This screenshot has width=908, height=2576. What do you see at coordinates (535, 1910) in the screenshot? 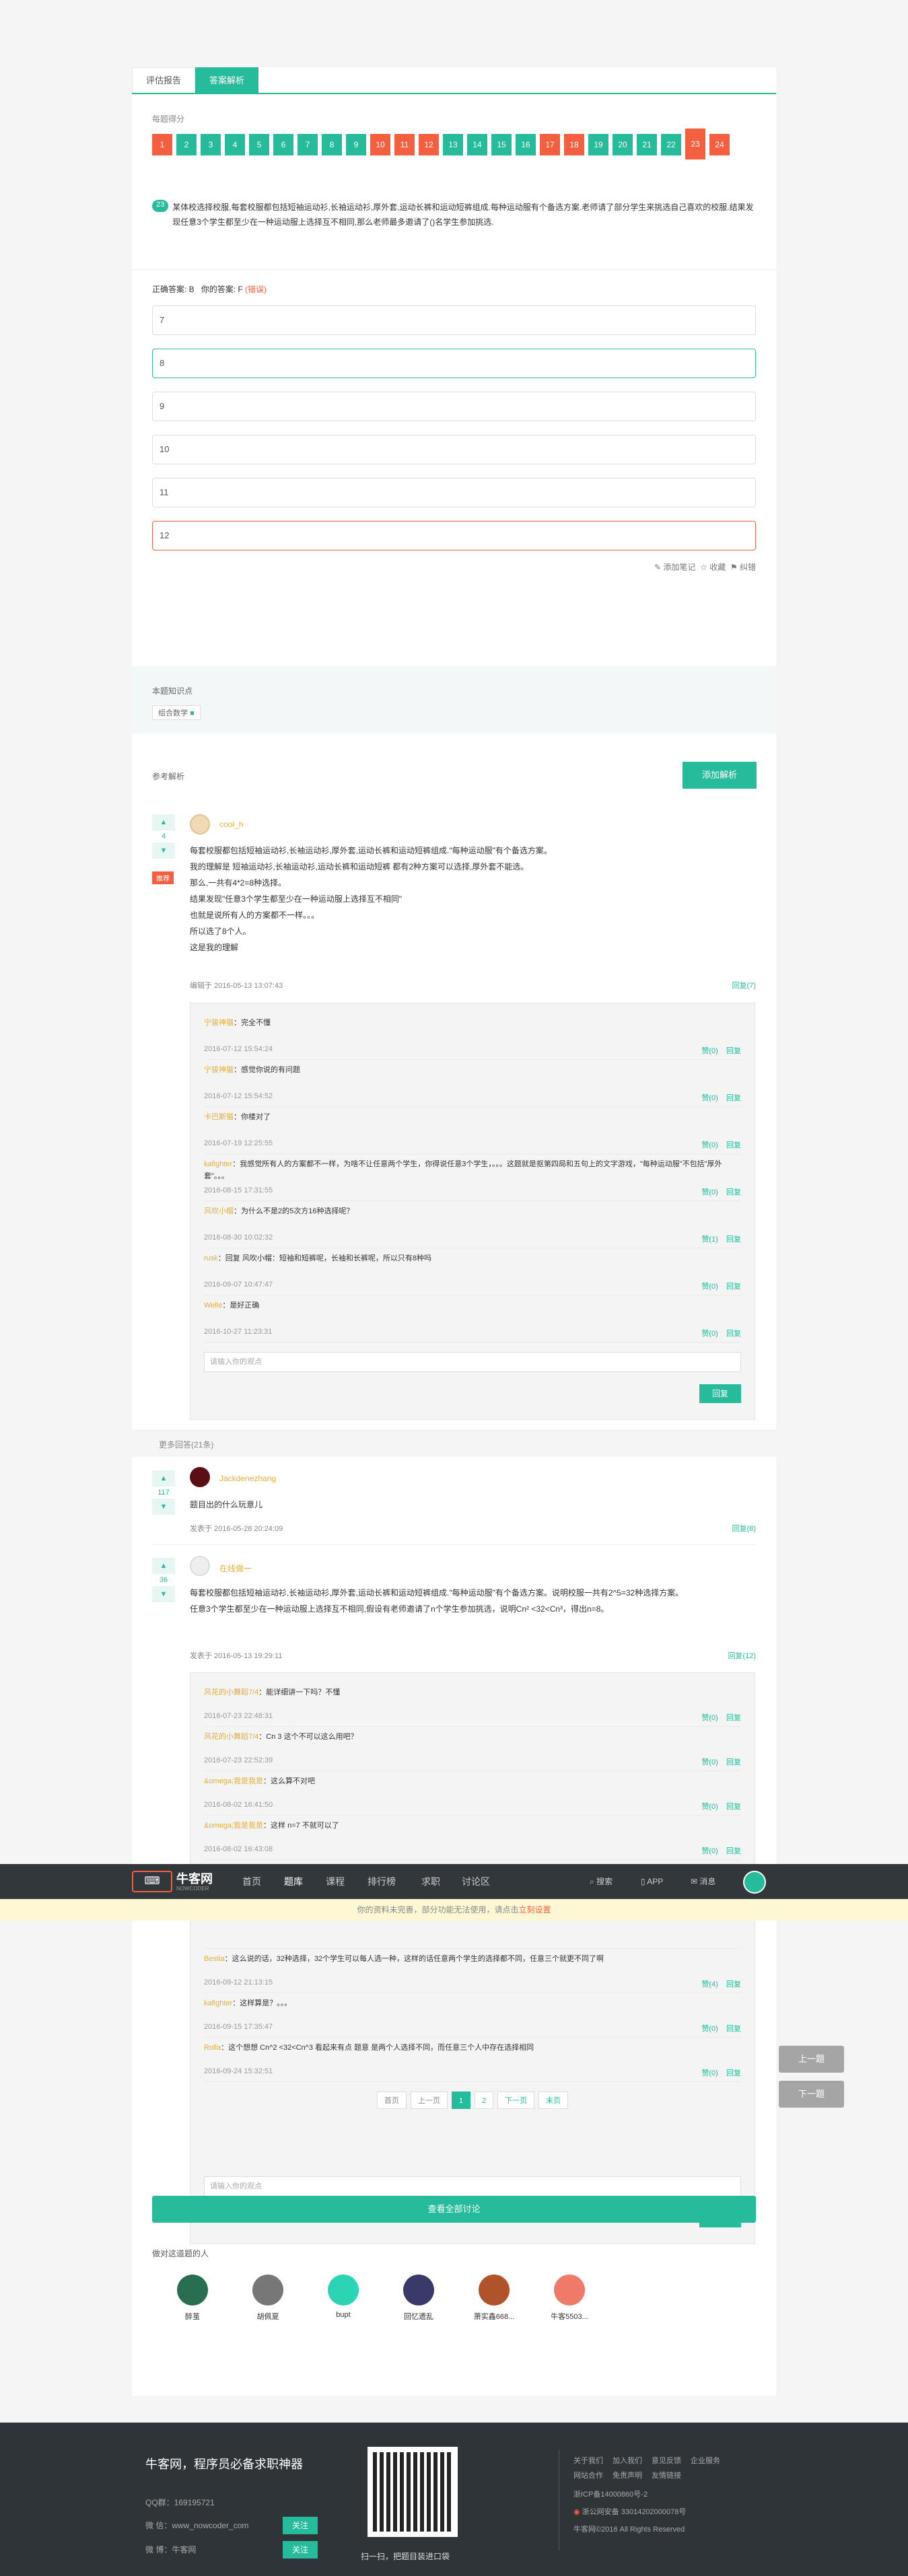
I see `notice-link: 立刻设置` at bounding box center [535, 1910].